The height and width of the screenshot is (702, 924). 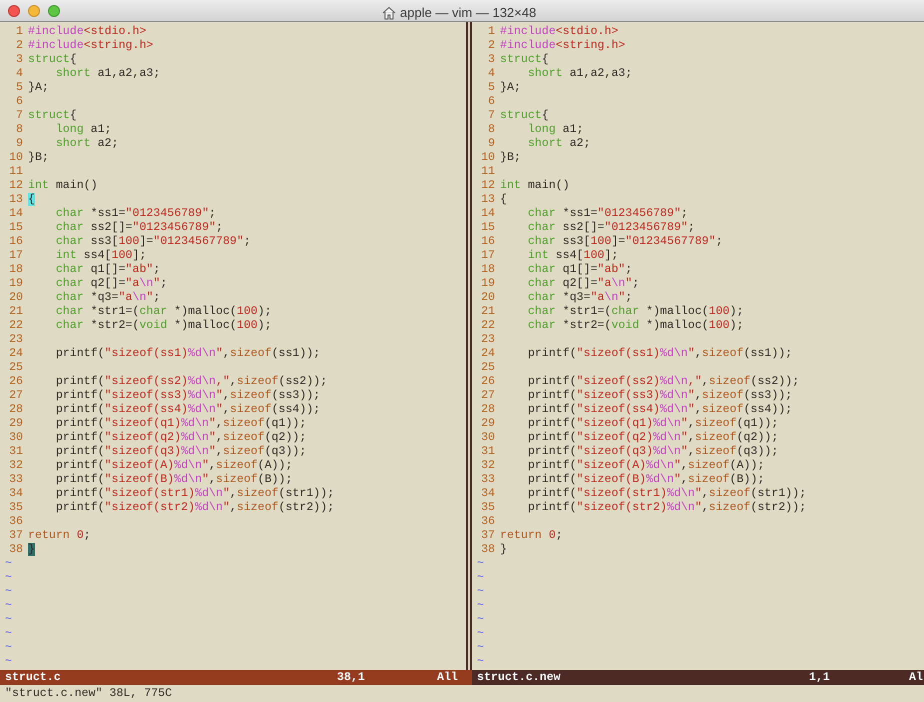 What do you see at coordinates (488, 368) in the screenshot?
I see `line-number: 25` at bounding box center [488, 368].